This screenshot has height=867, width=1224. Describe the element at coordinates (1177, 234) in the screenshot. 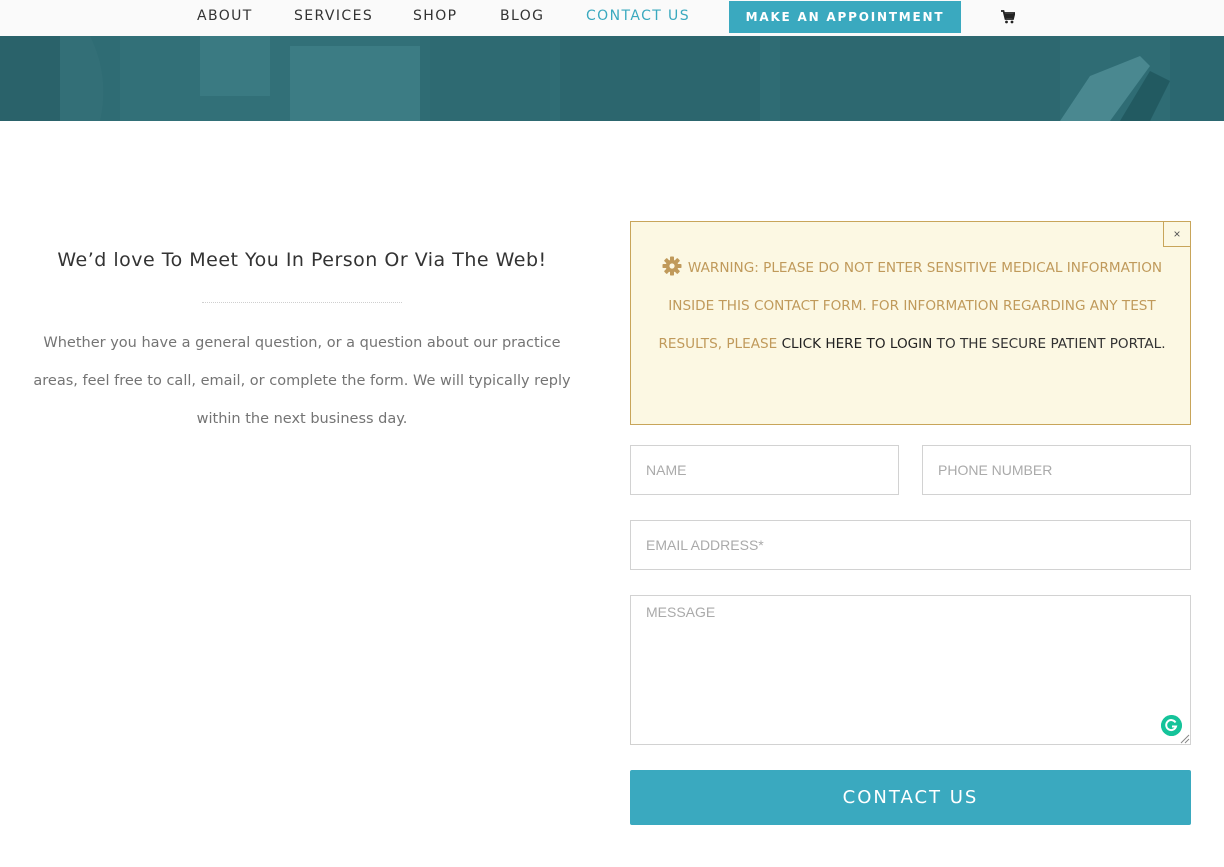

I see `close-alert-button: ×` at that location.